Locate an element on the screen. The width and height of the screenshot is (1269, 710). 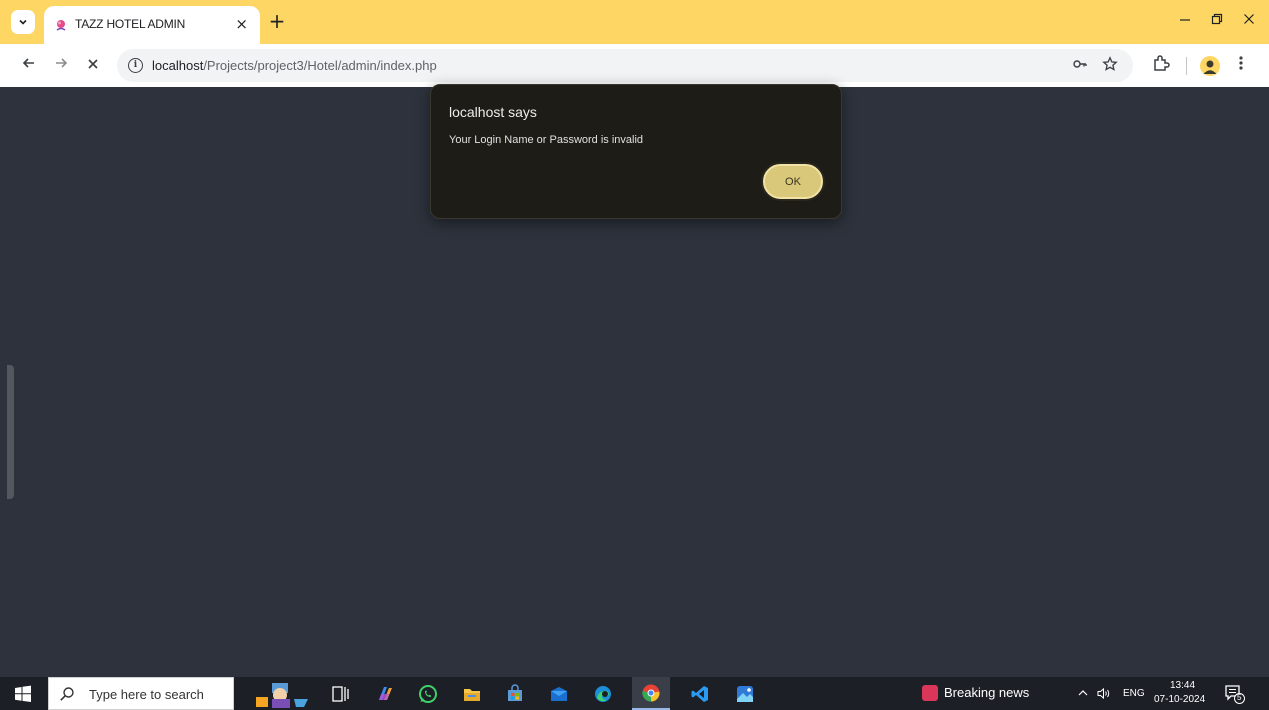
task-view-icon is located at coordinates (340, 694).